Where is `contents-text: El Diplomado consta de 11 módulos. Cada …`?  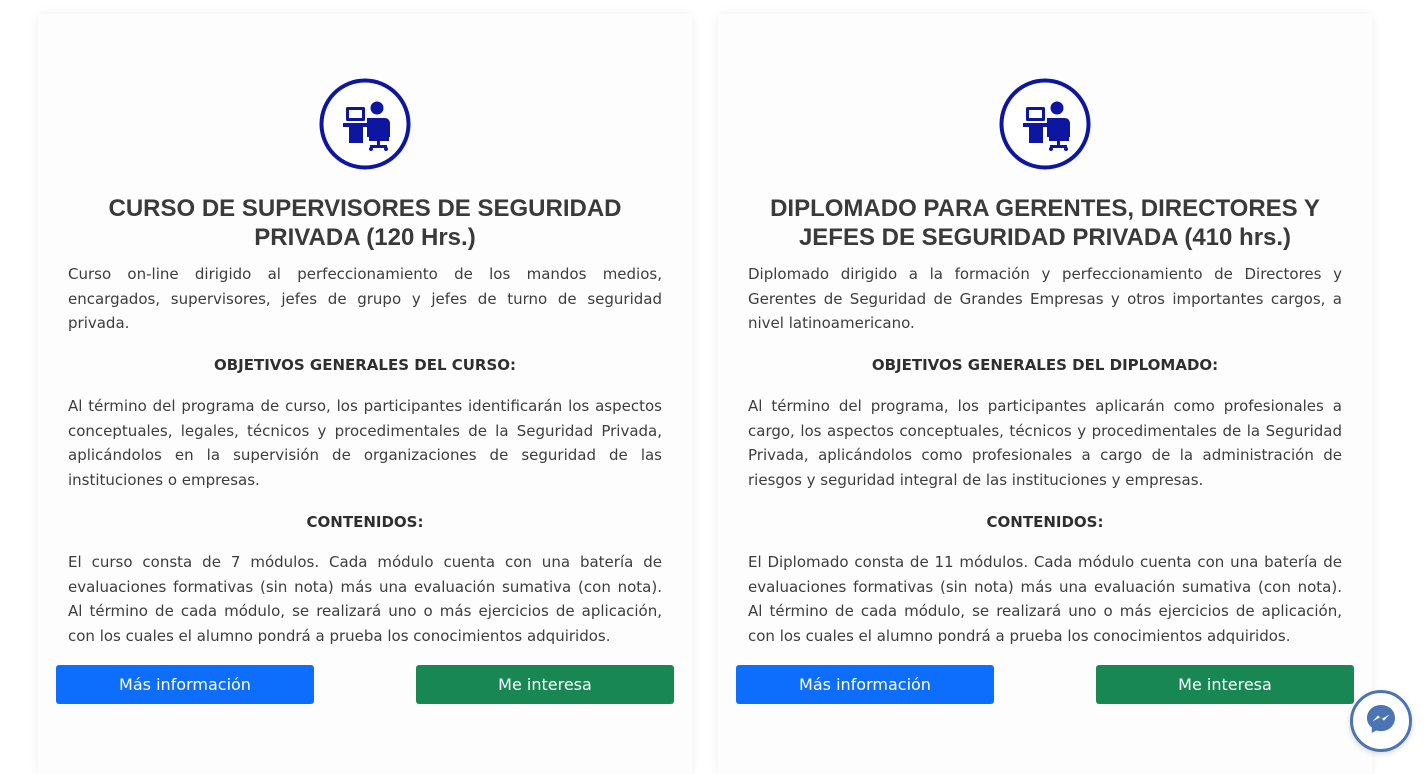
contents-text: El Diplomado consta de 11 módulos. Cada … is located at coordinates (1045, 599).